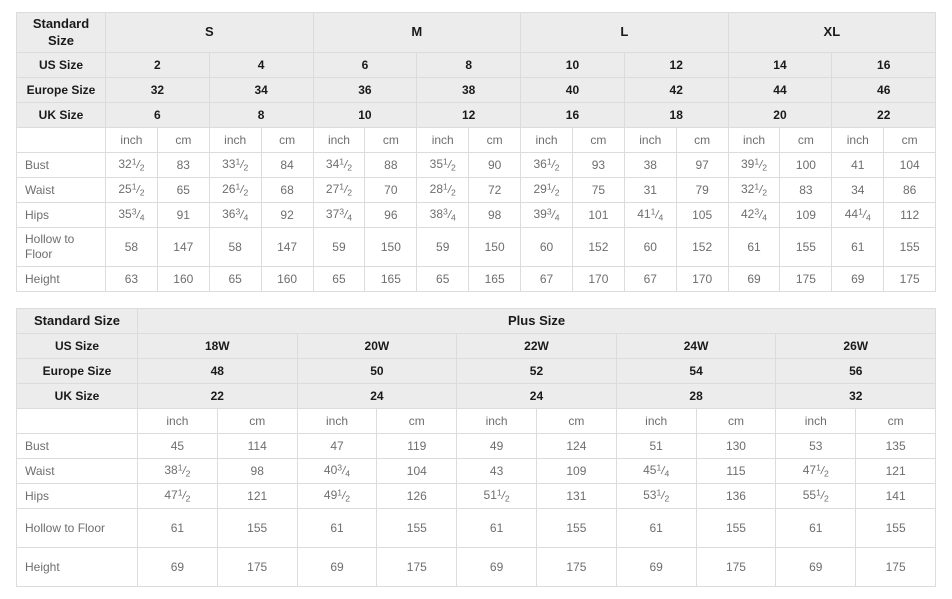  What do you see at coordinates (476, 446) in the screenshot?
I see `measurement-row: Bust 45 114 47 119 49 124 51 130 53 135` at bounding box center [476, 446].